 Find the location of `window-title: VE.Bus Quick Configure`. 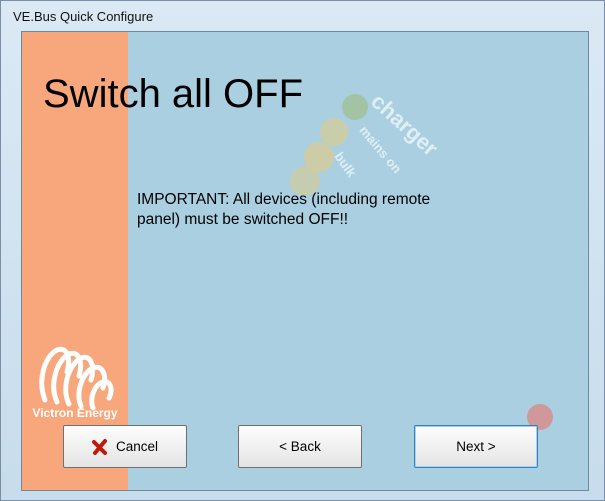

window-title: VE.Bus Quick Configure is located at coordinates (83, 16).